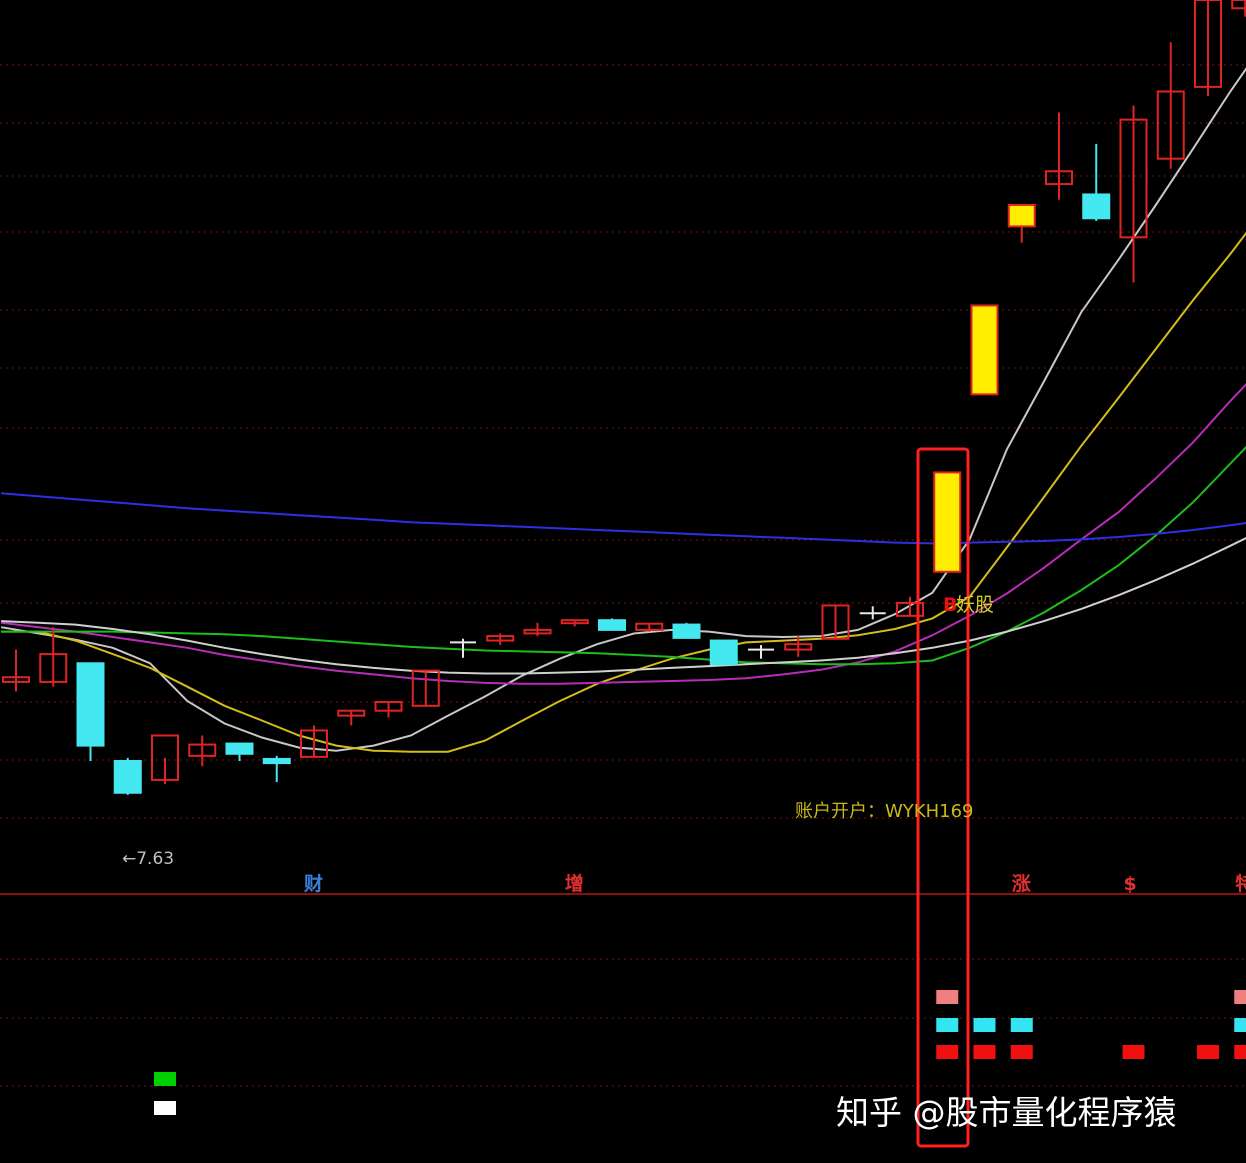 Image resolution: width=1246 pixels, height=1163 pixels. Describe the element at coordinates (1006, 1112) in the screenshot. I see `watermark: 知乎 @股市量化程序猿` at that location.